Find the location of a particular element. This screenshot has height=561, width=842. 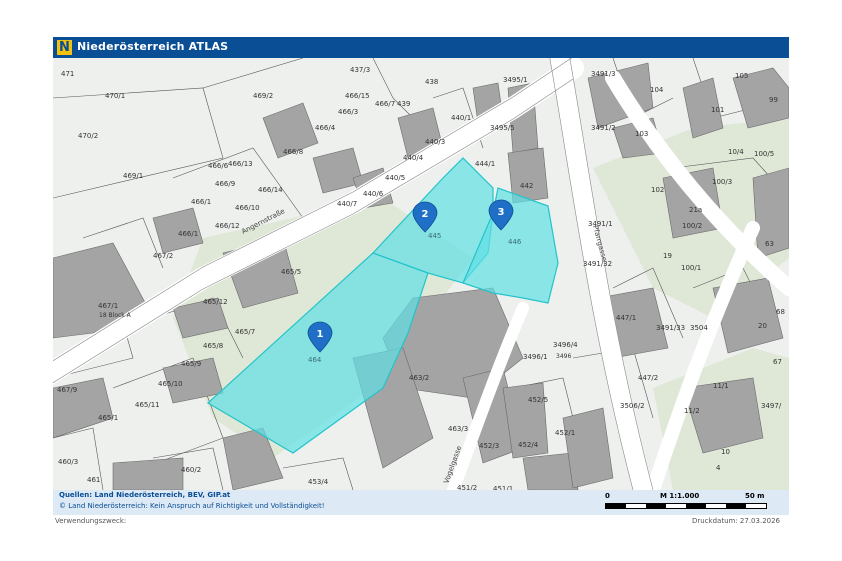

svg-text: 10/4 is located at coordinates (736, 152).